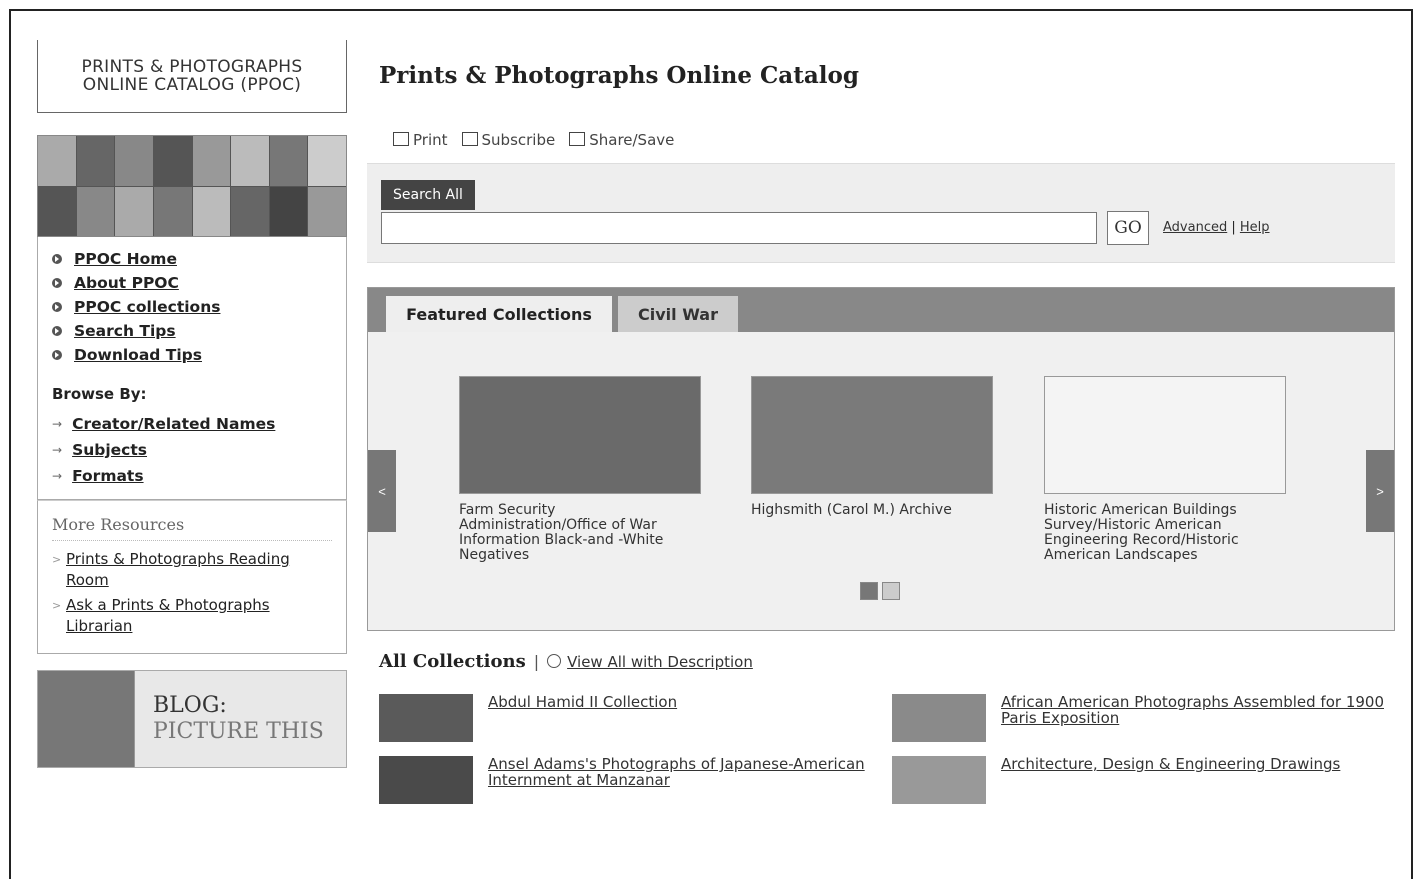 The height and width of the screenshot is (879, 1420). I want to click on all-collections-heading: All Collections, so click(452, 661).